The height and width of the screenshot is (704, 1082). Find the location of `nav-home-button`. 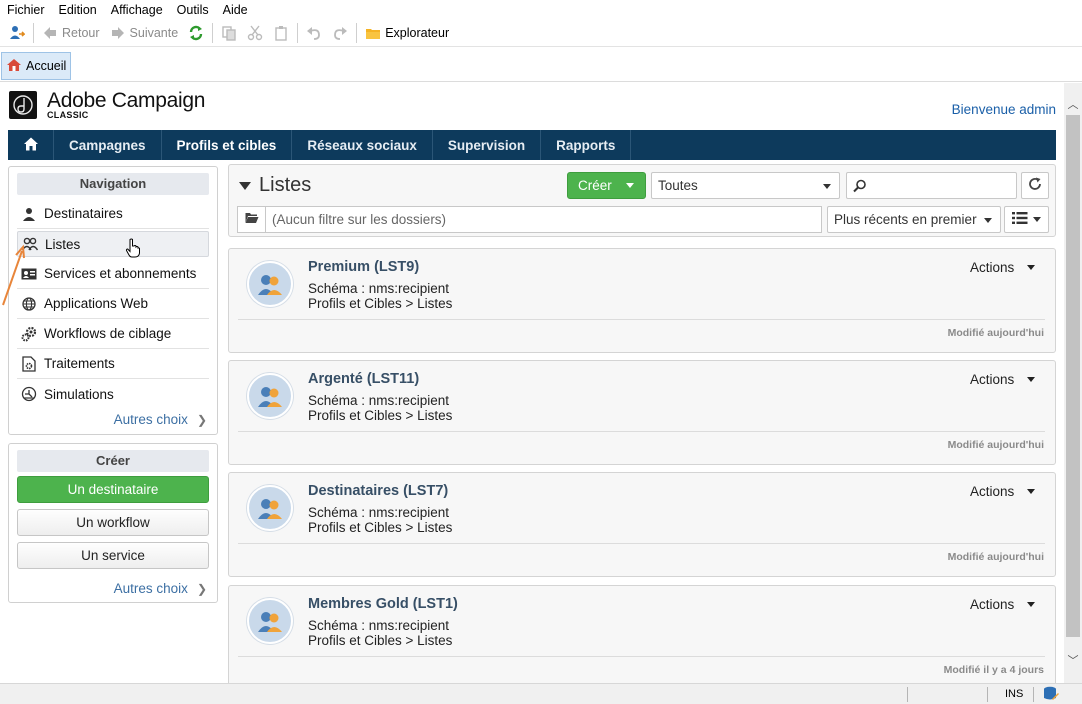

nav-home-button is located at coordinates (31, 145).